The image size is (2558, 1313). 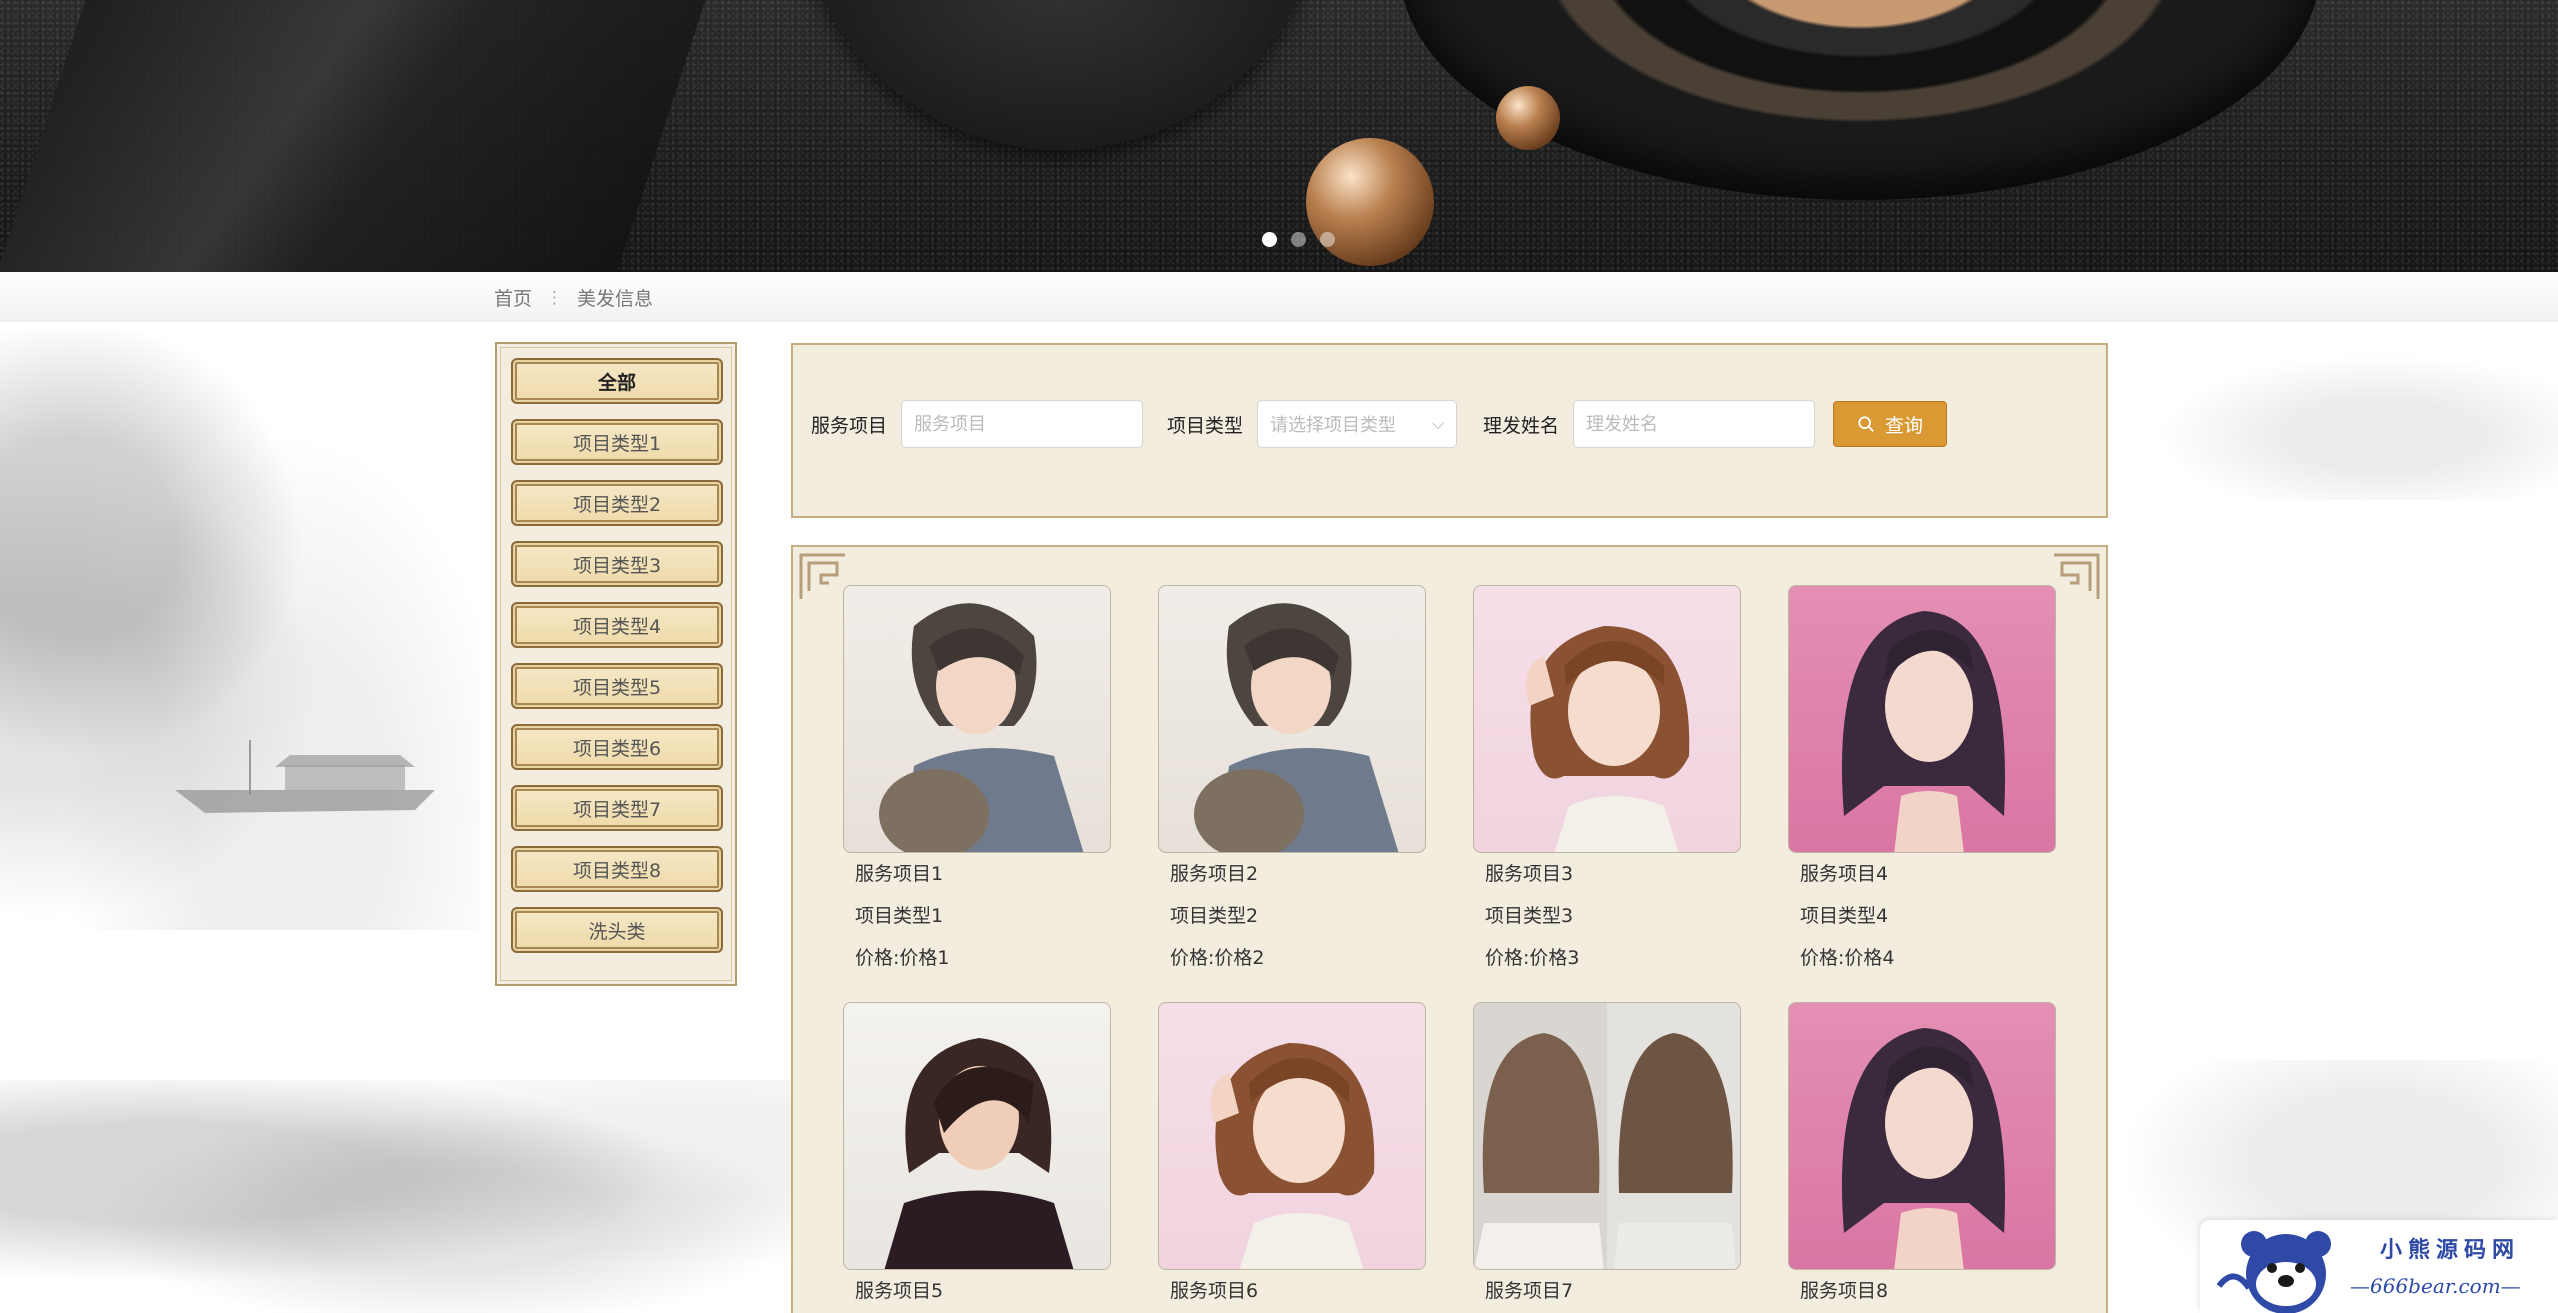 I want to click on product-name: 服务项目6, so click(x=1214, y=1291).